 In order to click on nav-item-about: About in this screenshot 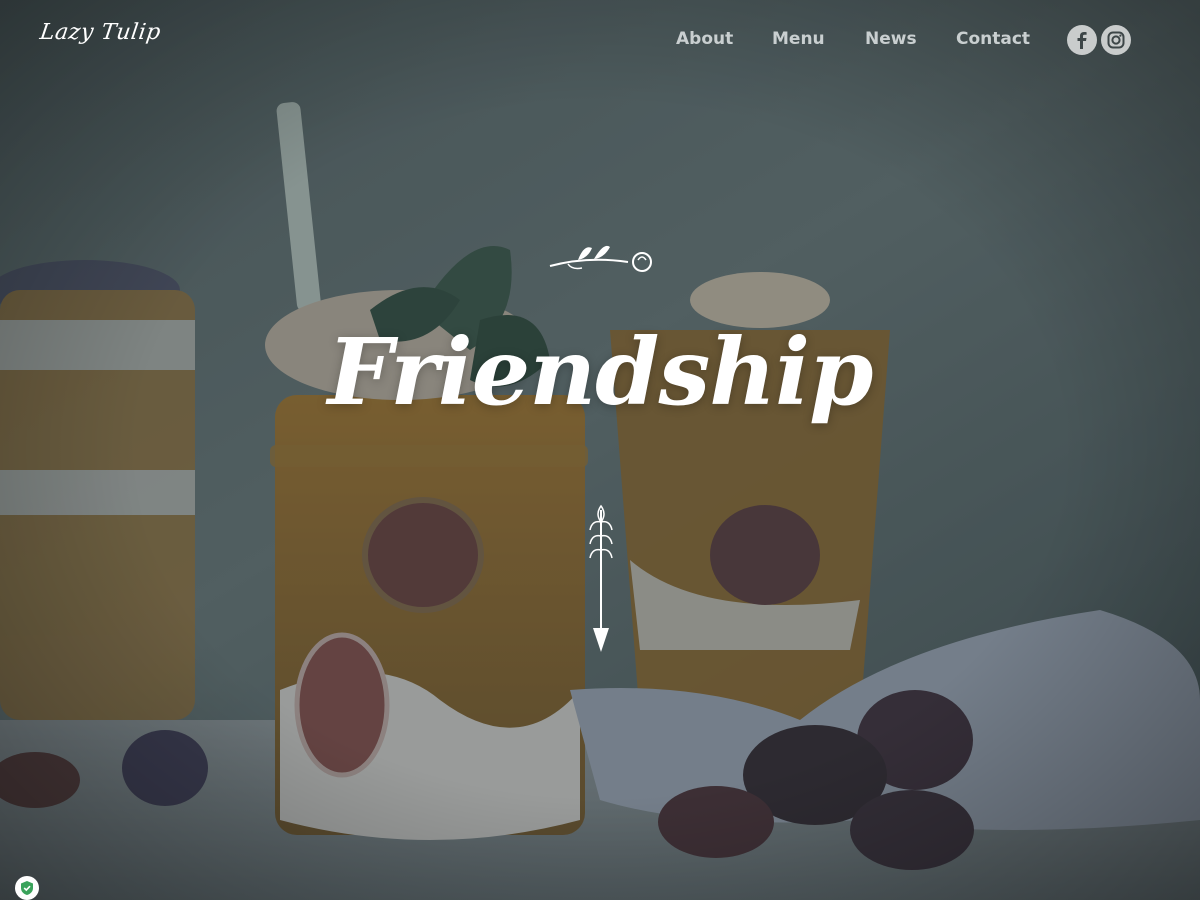, I will do `click(704, 39)`.